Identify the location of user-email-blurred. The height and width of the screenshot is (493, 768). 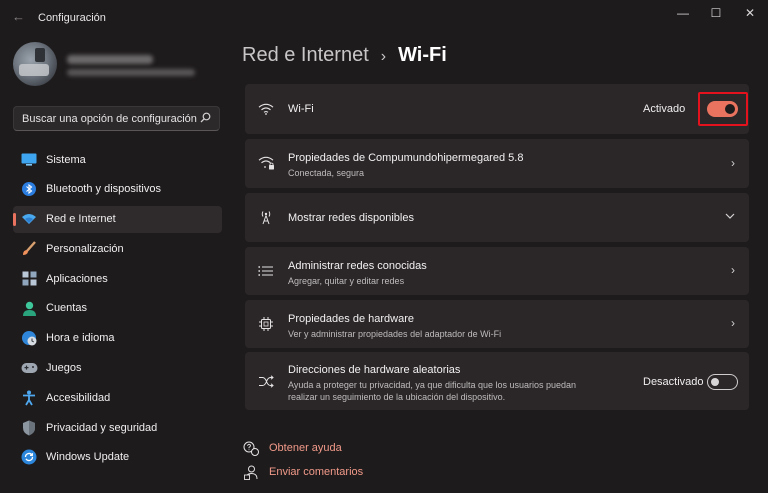
(131, 72).